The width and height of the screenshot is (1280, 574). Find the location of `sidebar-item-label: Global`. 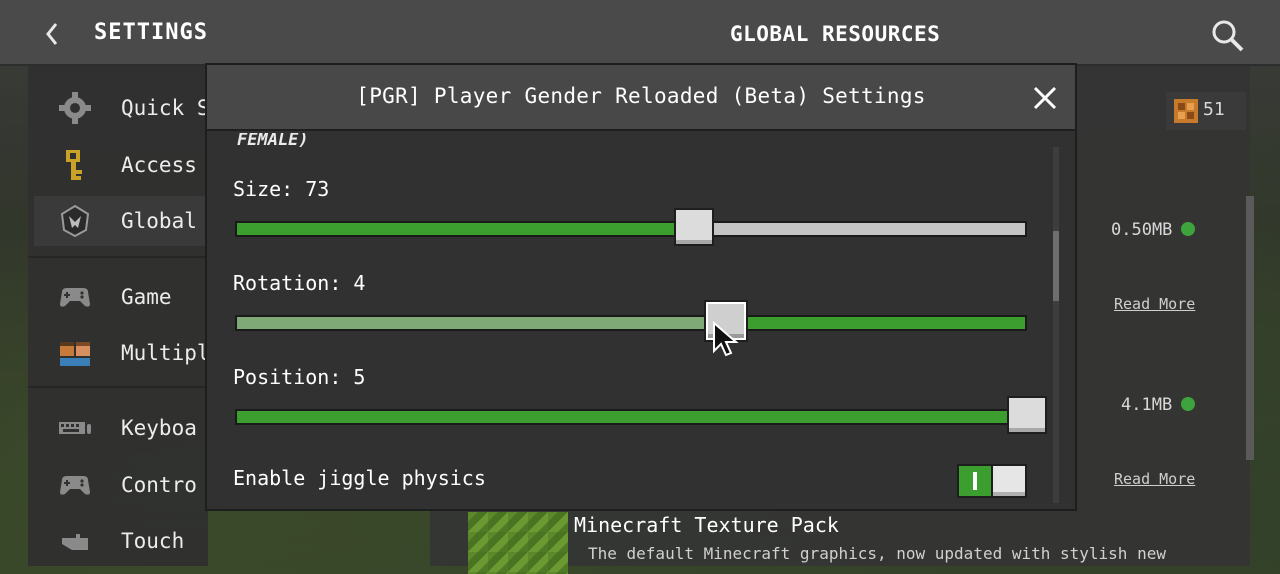

sidebar-item-label: Global is located at coordinates (159, 221).